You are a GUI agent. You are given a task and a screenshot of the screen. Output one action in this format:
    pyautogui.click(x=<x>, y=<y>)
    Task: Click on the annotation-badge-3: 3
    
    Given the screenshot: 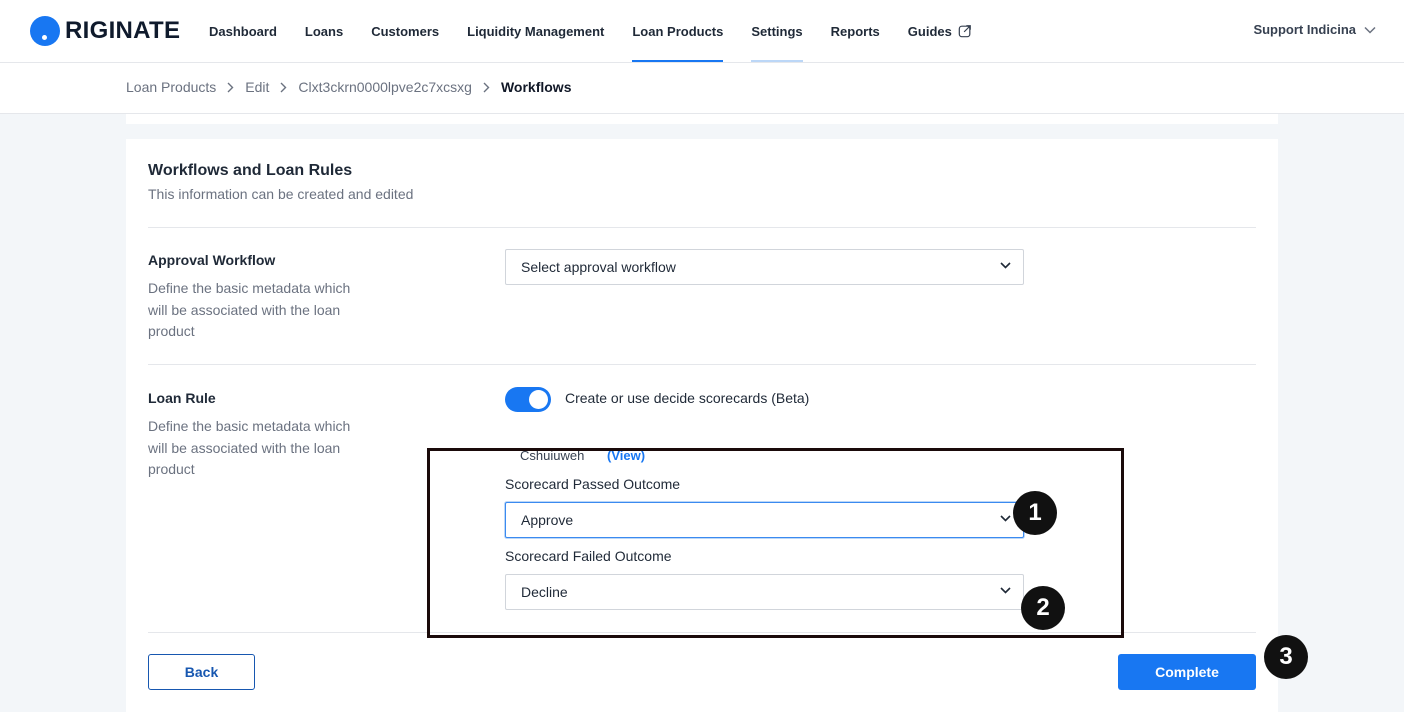 What is the action you would take?
    pyautogui.click(x=1286, y=657)
    